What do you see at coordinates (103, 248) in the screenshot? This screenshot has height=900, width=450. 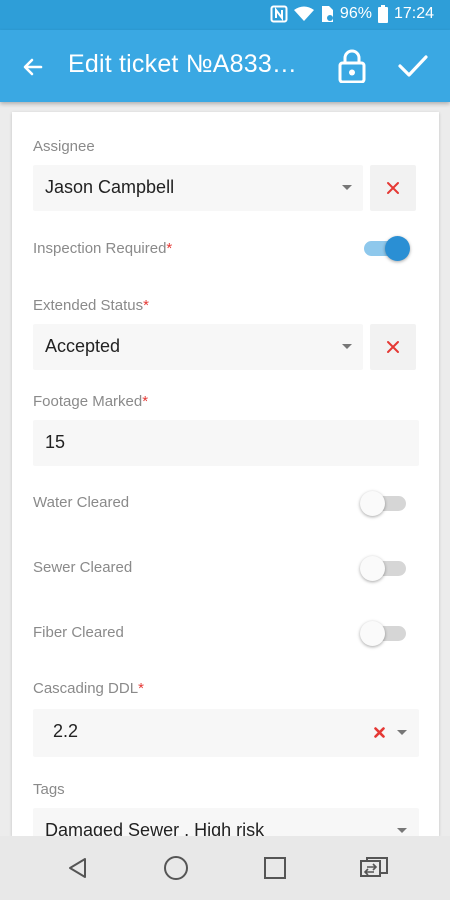 I see `inspection-required-label: Inspection Required*` at bounding box center [103, 248].